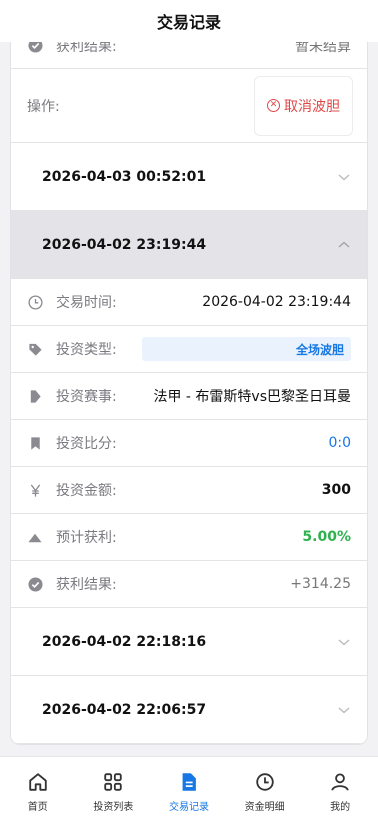 Image resolution: width=378 pixels, height=819 pixels. I want to click on record-header: 2026-04-03 00:52:01, so click(189, 177).